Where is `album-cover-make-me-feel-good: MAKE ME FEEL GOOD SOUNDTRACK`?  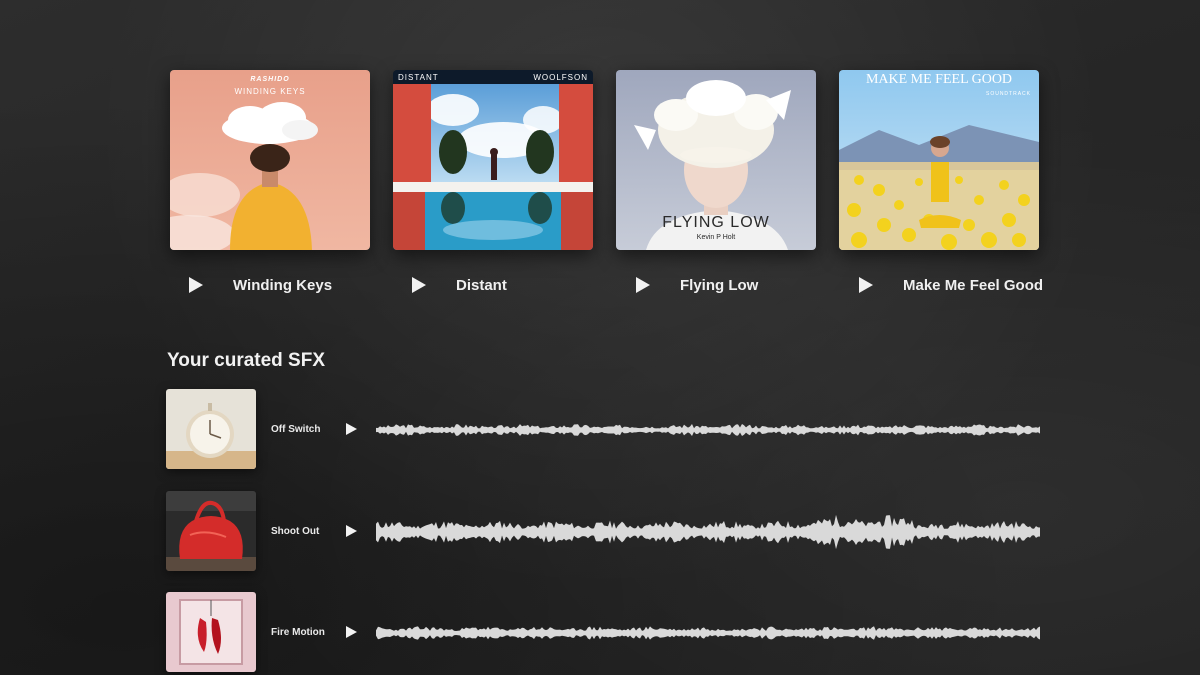 album-cover-make-me-feel-good: MAKE ME FEEL GOOD SOUNDTRACK is located at coordinates (939, 160).